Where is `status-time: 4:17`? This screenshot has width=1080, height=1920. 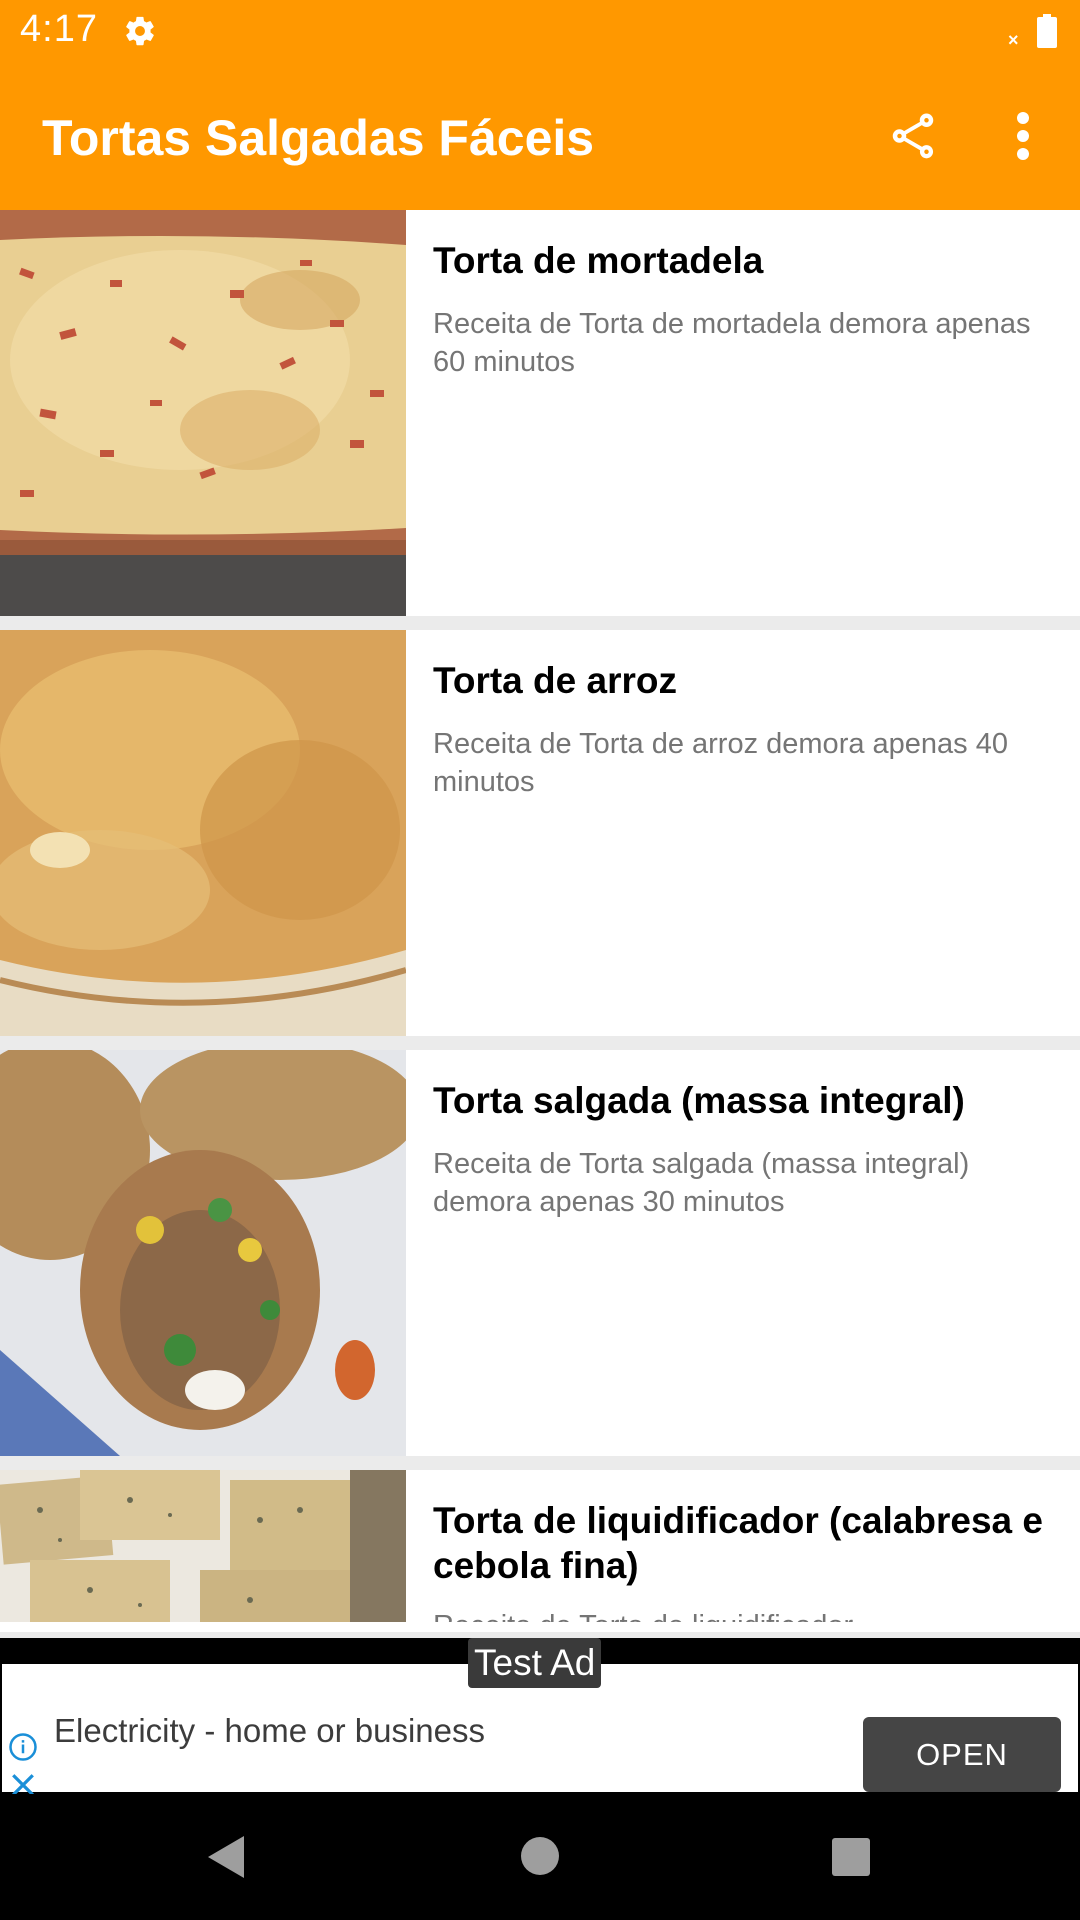 status-time: 4:17 is located at coordinates (59, 29).